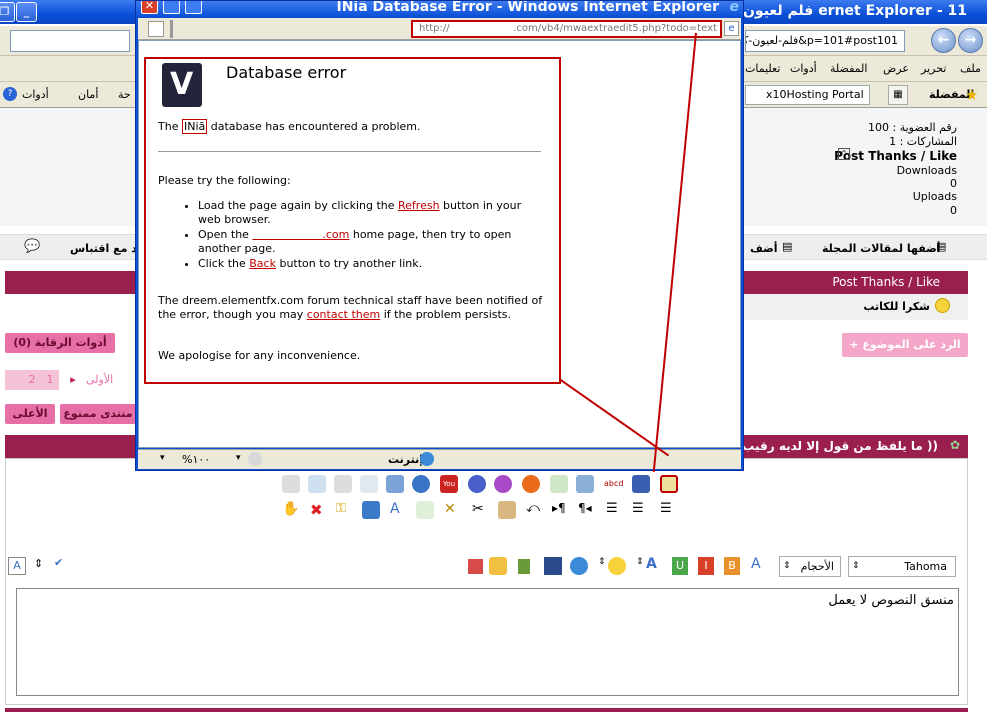 The image size is (987, 715). I want to click on zoom-dropdown-icon: ▾, so click(162, 458).